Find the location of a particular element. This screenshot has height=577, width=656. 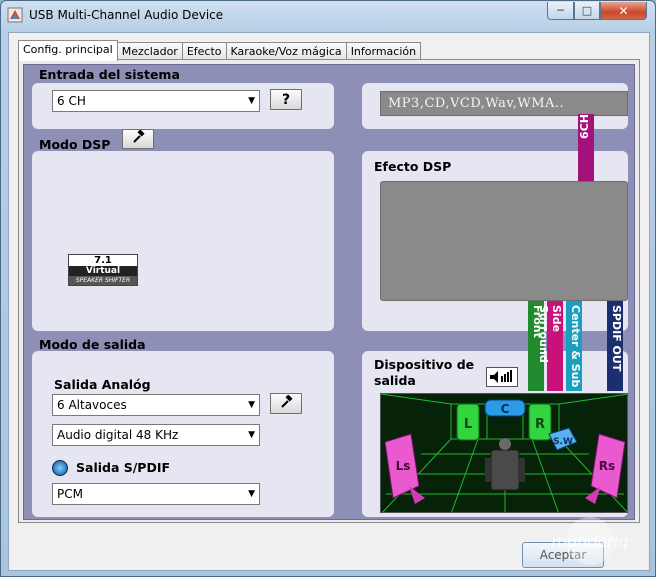

speaker-c-label: C is located at coordinates (505, 409).